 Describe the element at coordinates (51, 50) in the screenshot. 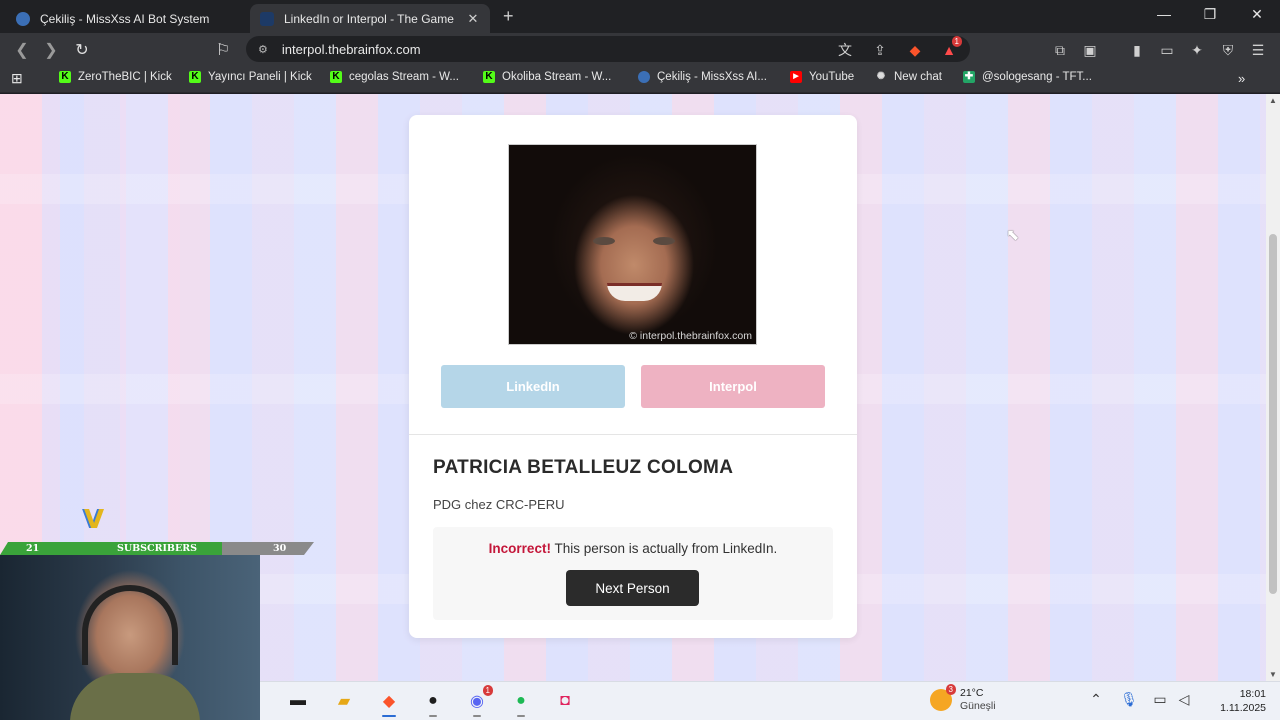

I see `forward-icon: ❯` at that location.